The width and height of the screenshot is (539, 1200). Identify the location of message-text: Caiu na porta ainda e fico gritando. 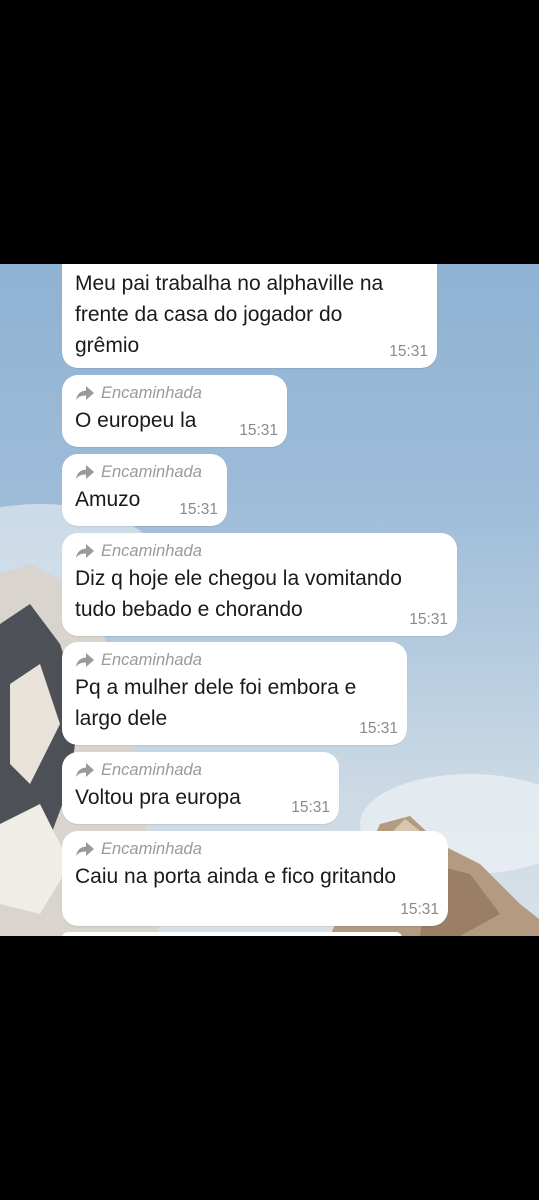
(236, 876).